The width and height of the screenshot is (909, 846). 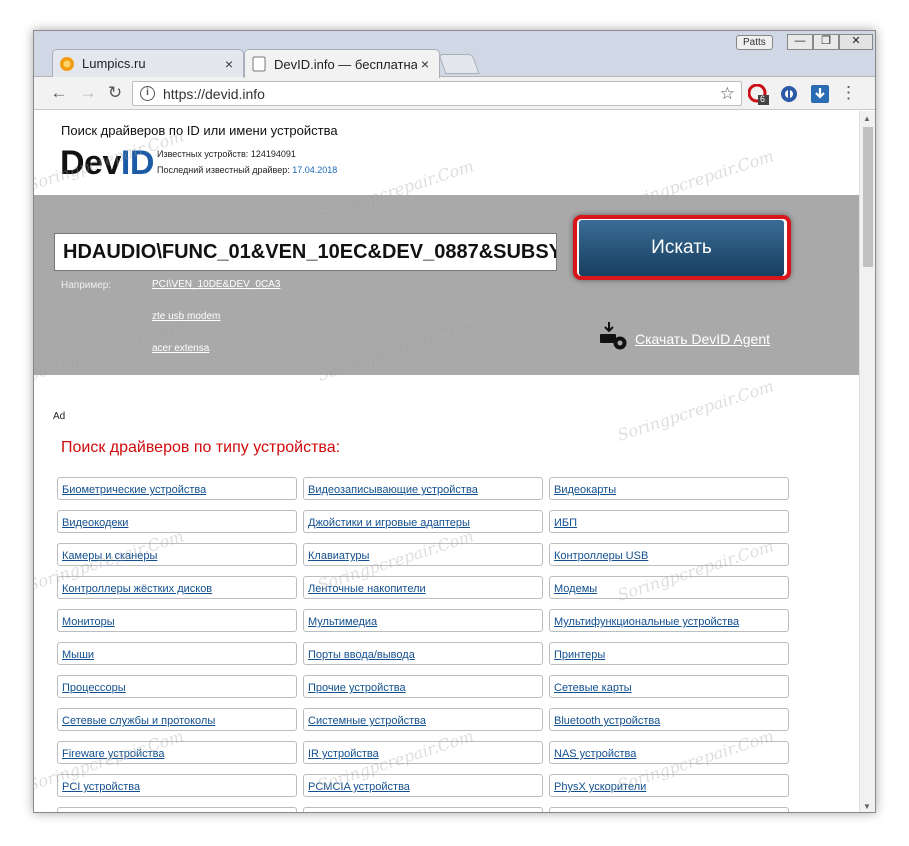 I want to click on tab-title: Lumpics.ru, so click(x=114, y=63).